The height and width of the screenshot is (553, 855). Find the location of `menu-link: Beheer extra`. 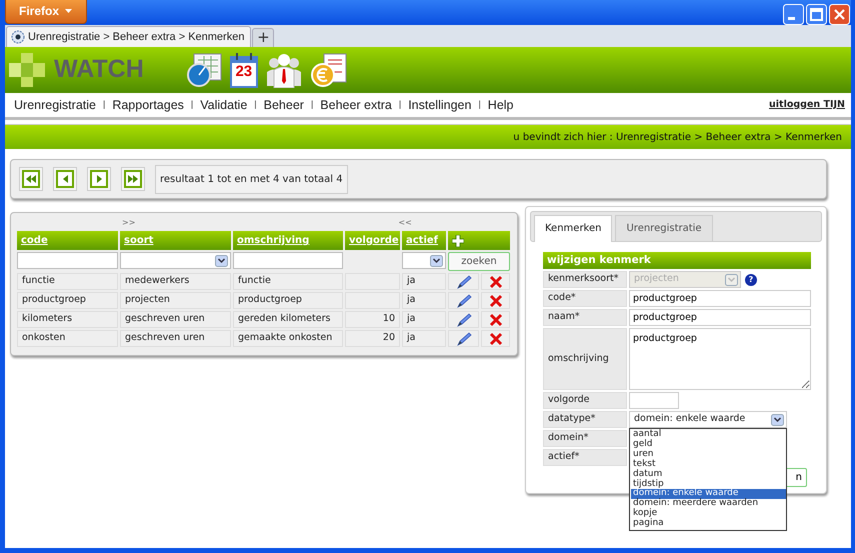

menu-link: Beheer extra is located at coordinates (356, 105).